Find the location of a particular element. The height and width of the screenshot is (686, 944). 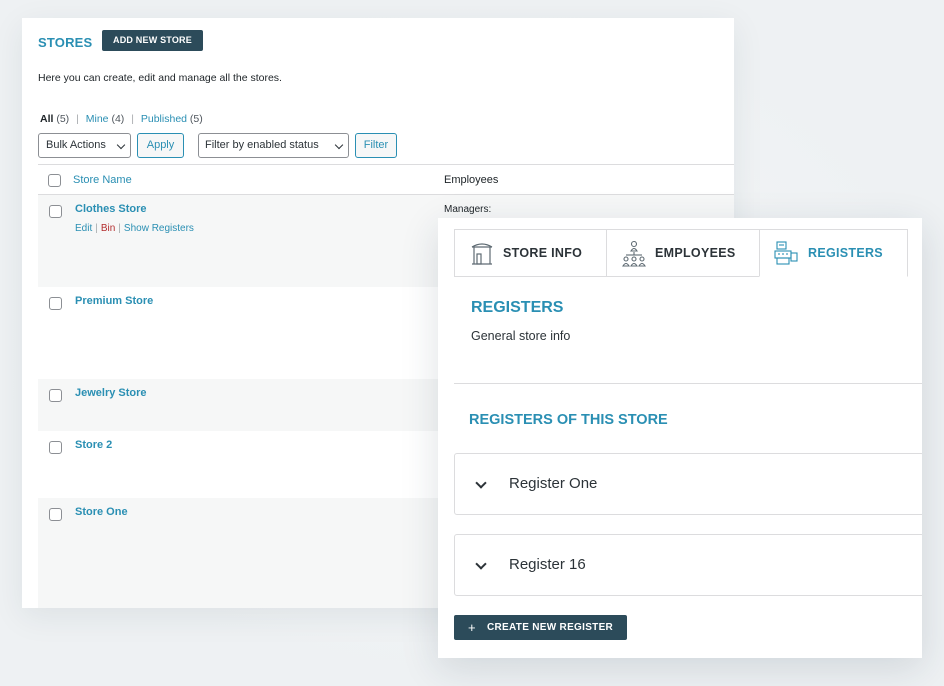

view-mine-link: Mine is located at coordinates (97, 119).